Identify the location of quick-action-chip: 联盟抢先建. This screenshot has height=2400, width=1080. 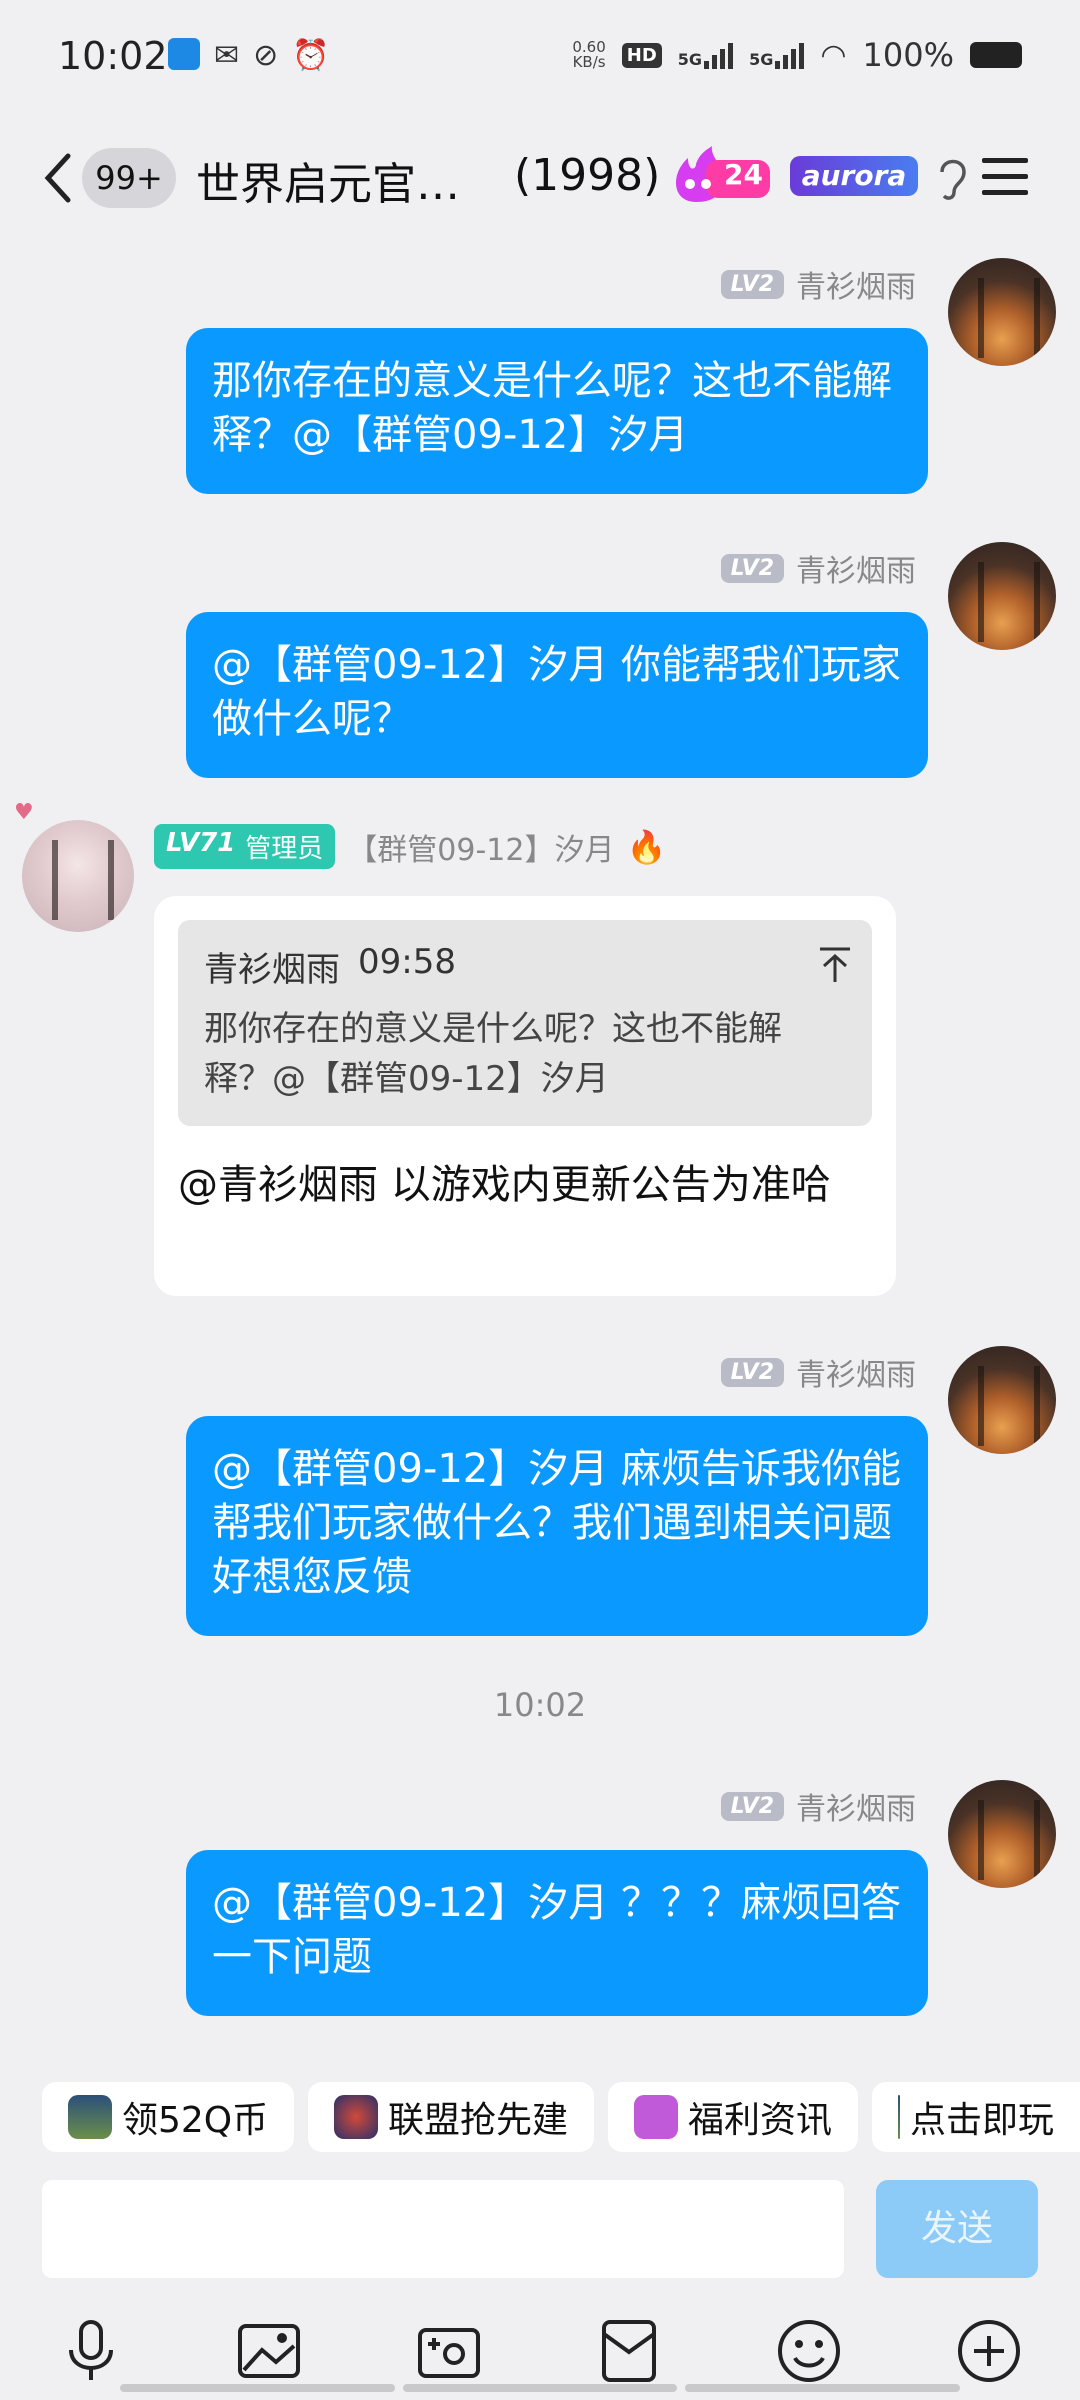
(451, 2117).